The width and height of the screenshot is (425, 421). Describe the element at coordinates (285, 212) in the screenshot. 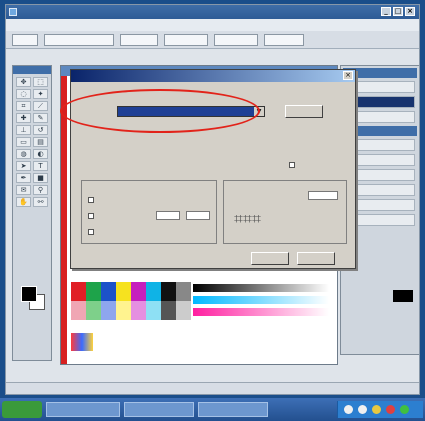

I see `preview-group: ⌗⌗⌗` at that location.